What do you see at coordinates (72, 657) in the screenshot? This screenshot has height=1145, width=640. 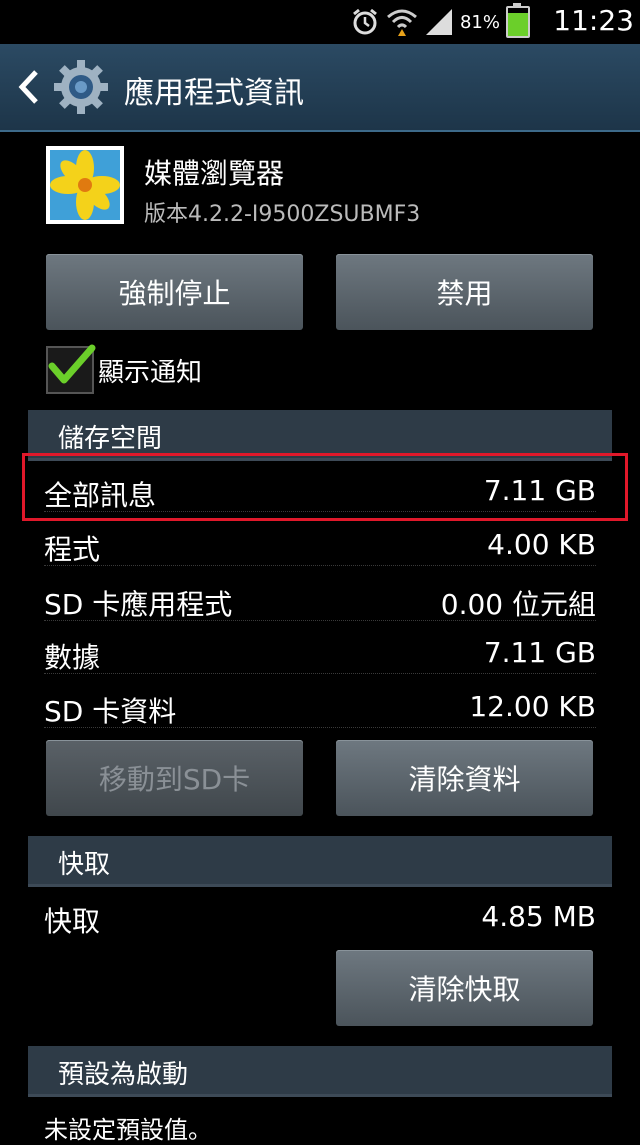 I see `storage-row-label: 數據` at bounding box center [72, 657].